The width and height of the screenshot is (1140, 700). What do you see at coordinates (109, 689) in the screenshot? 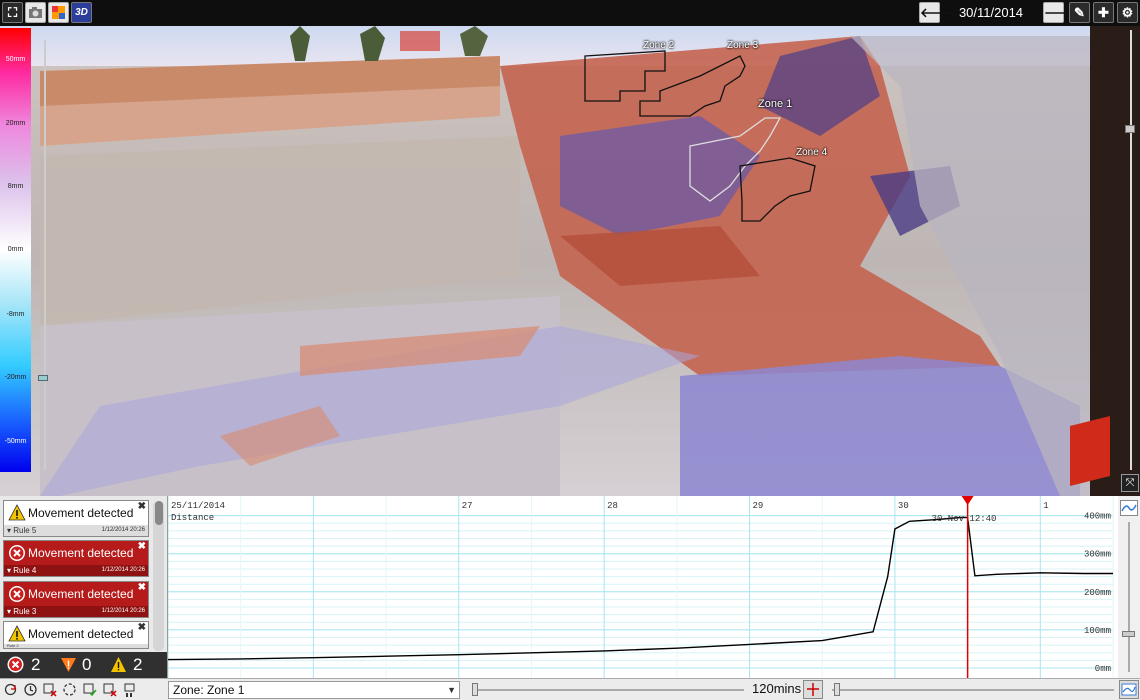
I see `remove-icon` at bounding box center [109, 689].